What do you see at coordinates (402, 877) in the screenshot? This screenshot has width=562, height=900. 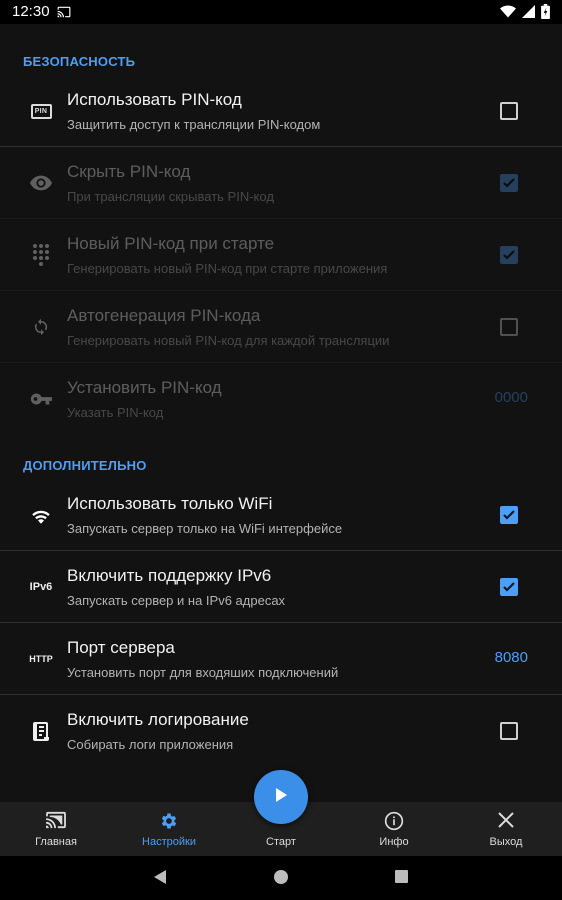 I see `recents-icon` at bounding box center [402, 877].